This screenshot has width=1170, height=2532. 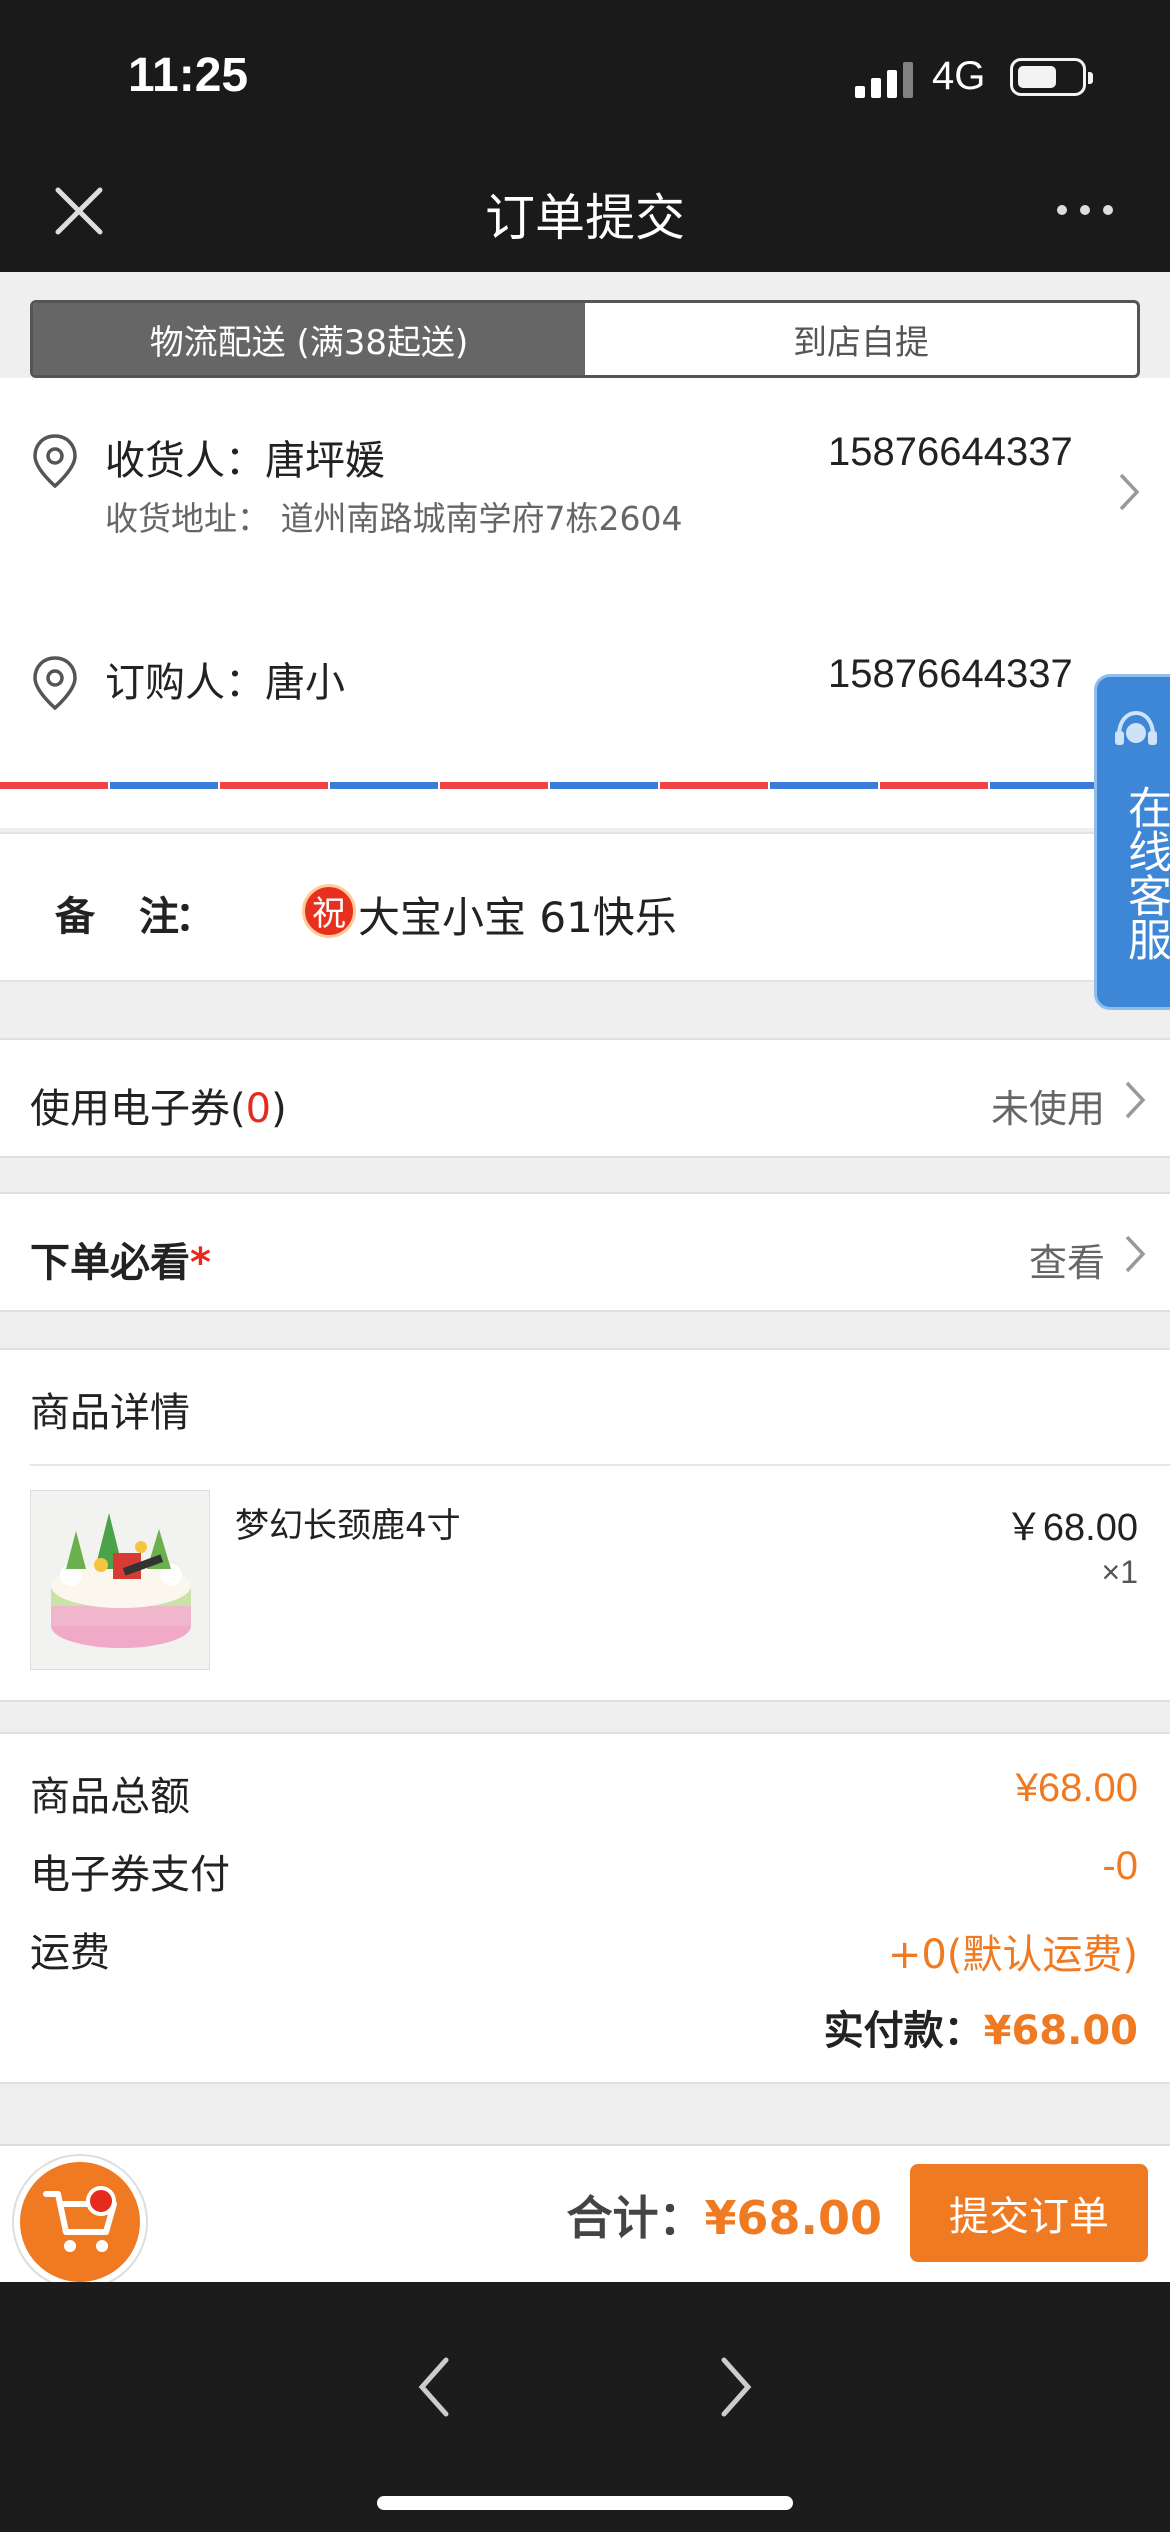 I want to click on home-indicator, so click(x=585, y=2503).